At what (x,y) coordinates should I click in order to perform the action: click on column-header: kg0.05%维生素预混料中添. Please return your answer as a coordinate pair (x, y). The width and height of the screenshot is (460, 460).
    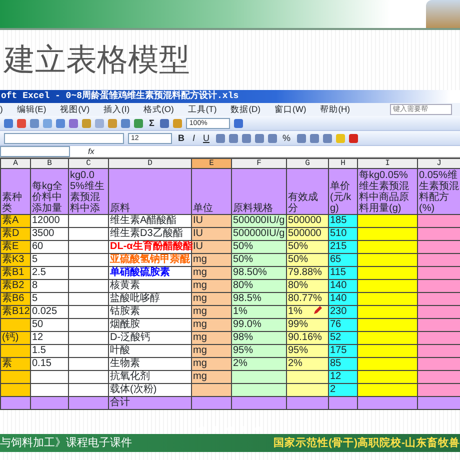
    Looking at the image, I should click on (88, 191).